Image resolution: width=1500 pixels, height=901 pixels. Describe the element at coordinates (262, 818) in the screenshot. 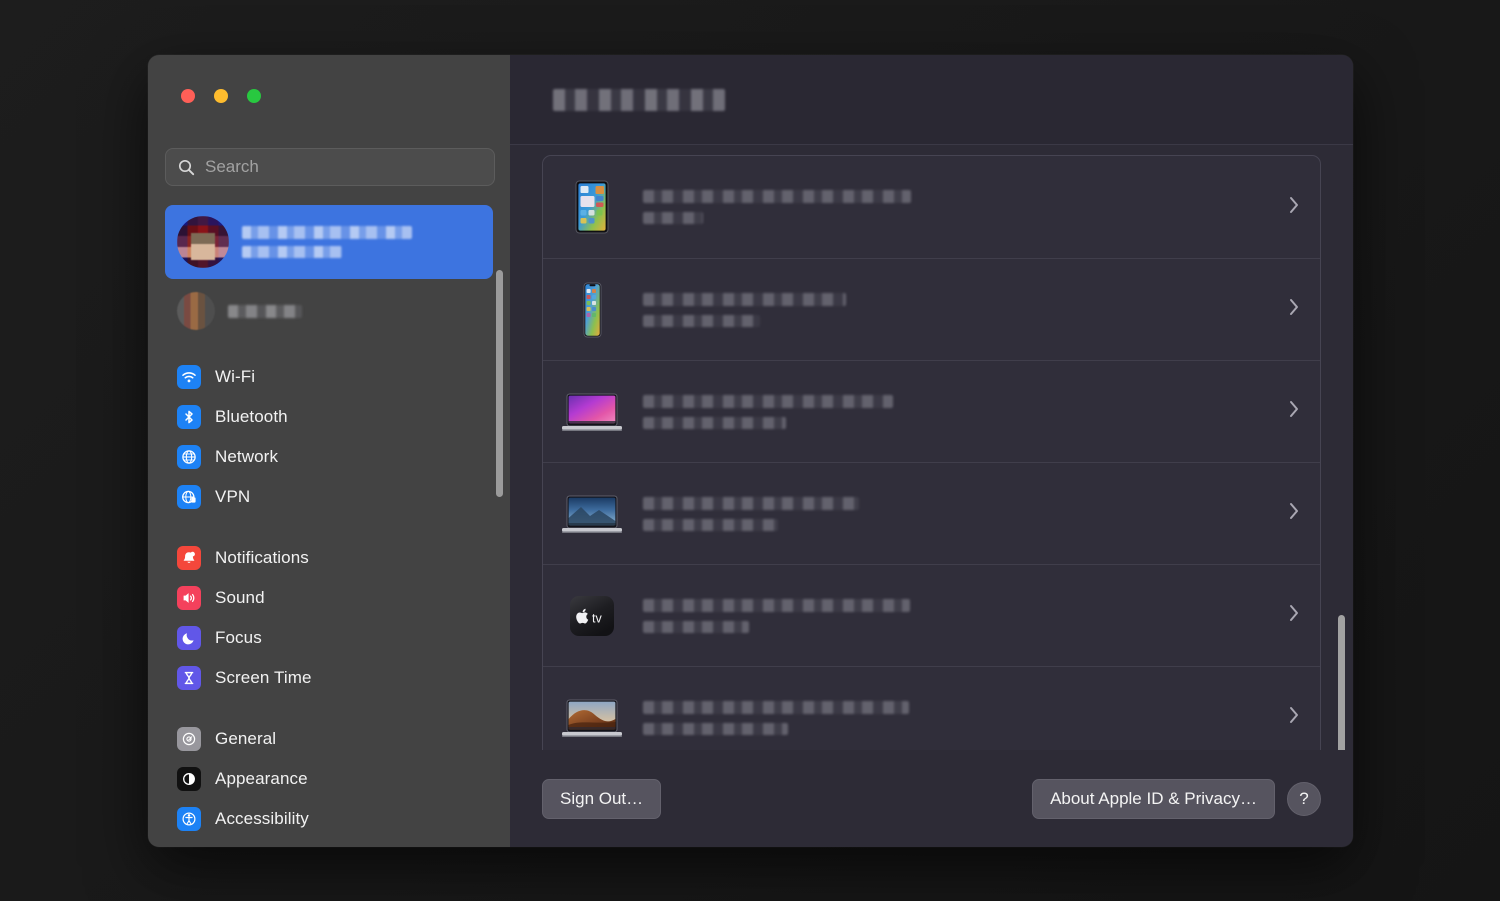

I see `sidebar-item-label: Accessibility` at that location.